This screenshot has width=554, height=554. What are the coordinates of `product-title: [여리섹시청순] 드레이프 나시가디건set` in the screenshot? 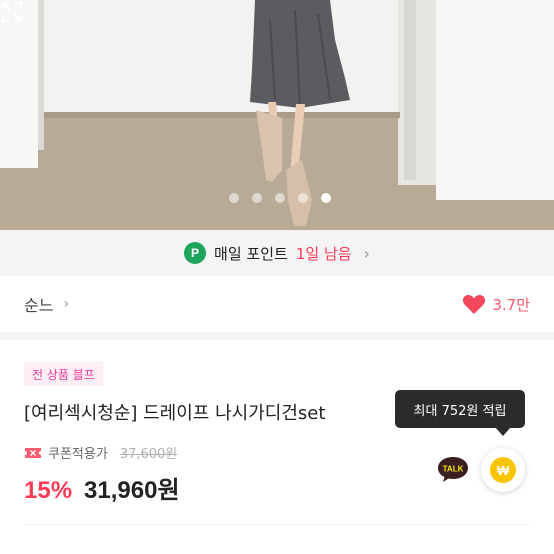 It's located at (175, 413).